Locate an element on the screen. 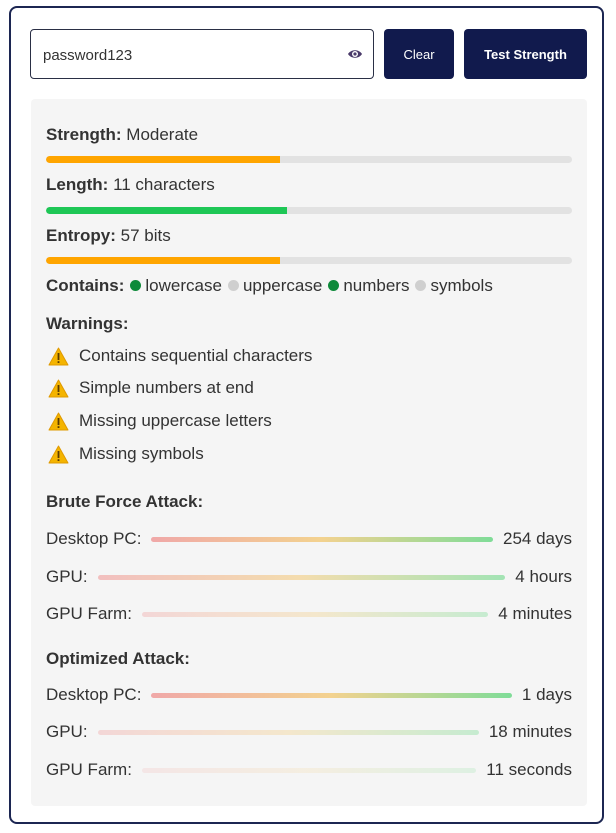 This screenshot has width=616, height=833. warning-text: Missing symbols is located at coordinates (141, 453).